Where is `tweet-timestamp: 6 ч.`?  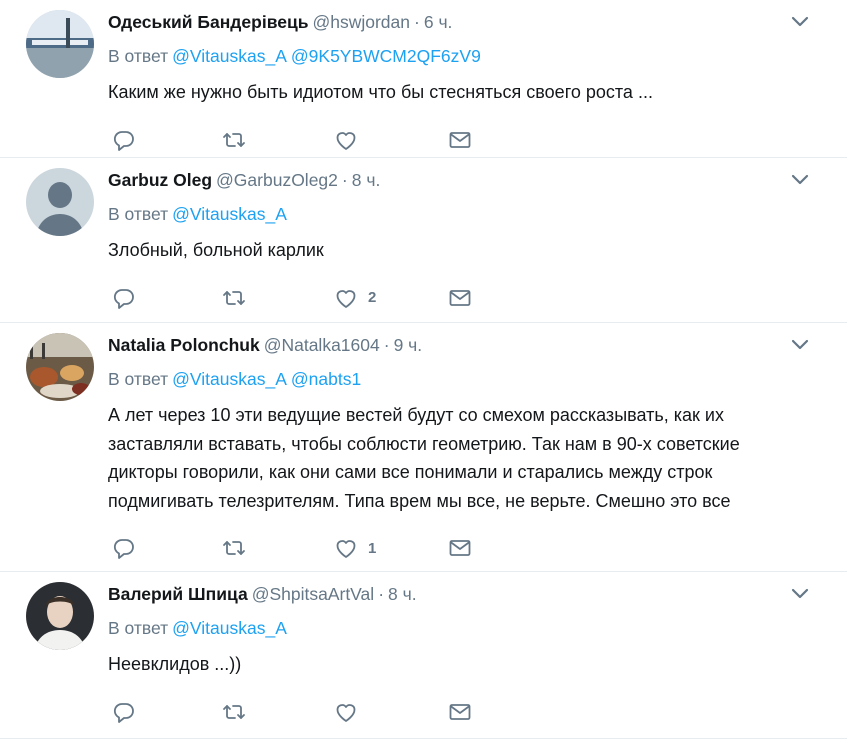 tweet-timestamp: 6 ч. is located at coordinates (438, 22).